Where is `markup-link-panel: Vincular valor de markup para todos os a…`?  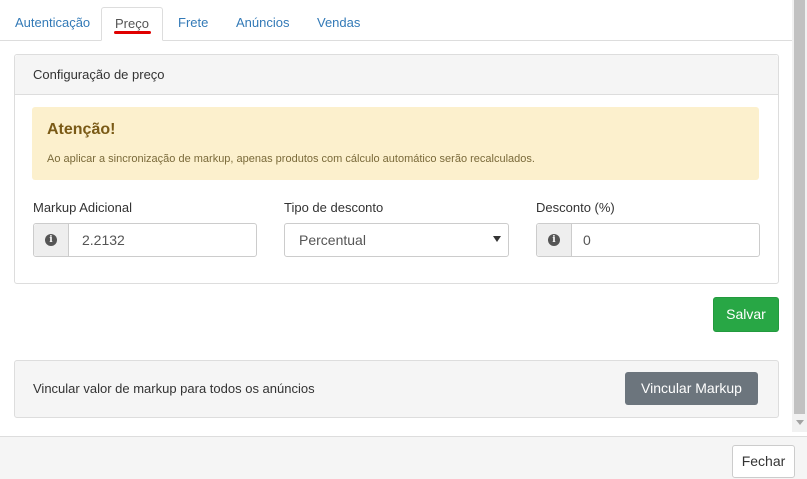 markup-link-panel: Vincular valor de markup para todos os a… is located at coordinates (396, 389).